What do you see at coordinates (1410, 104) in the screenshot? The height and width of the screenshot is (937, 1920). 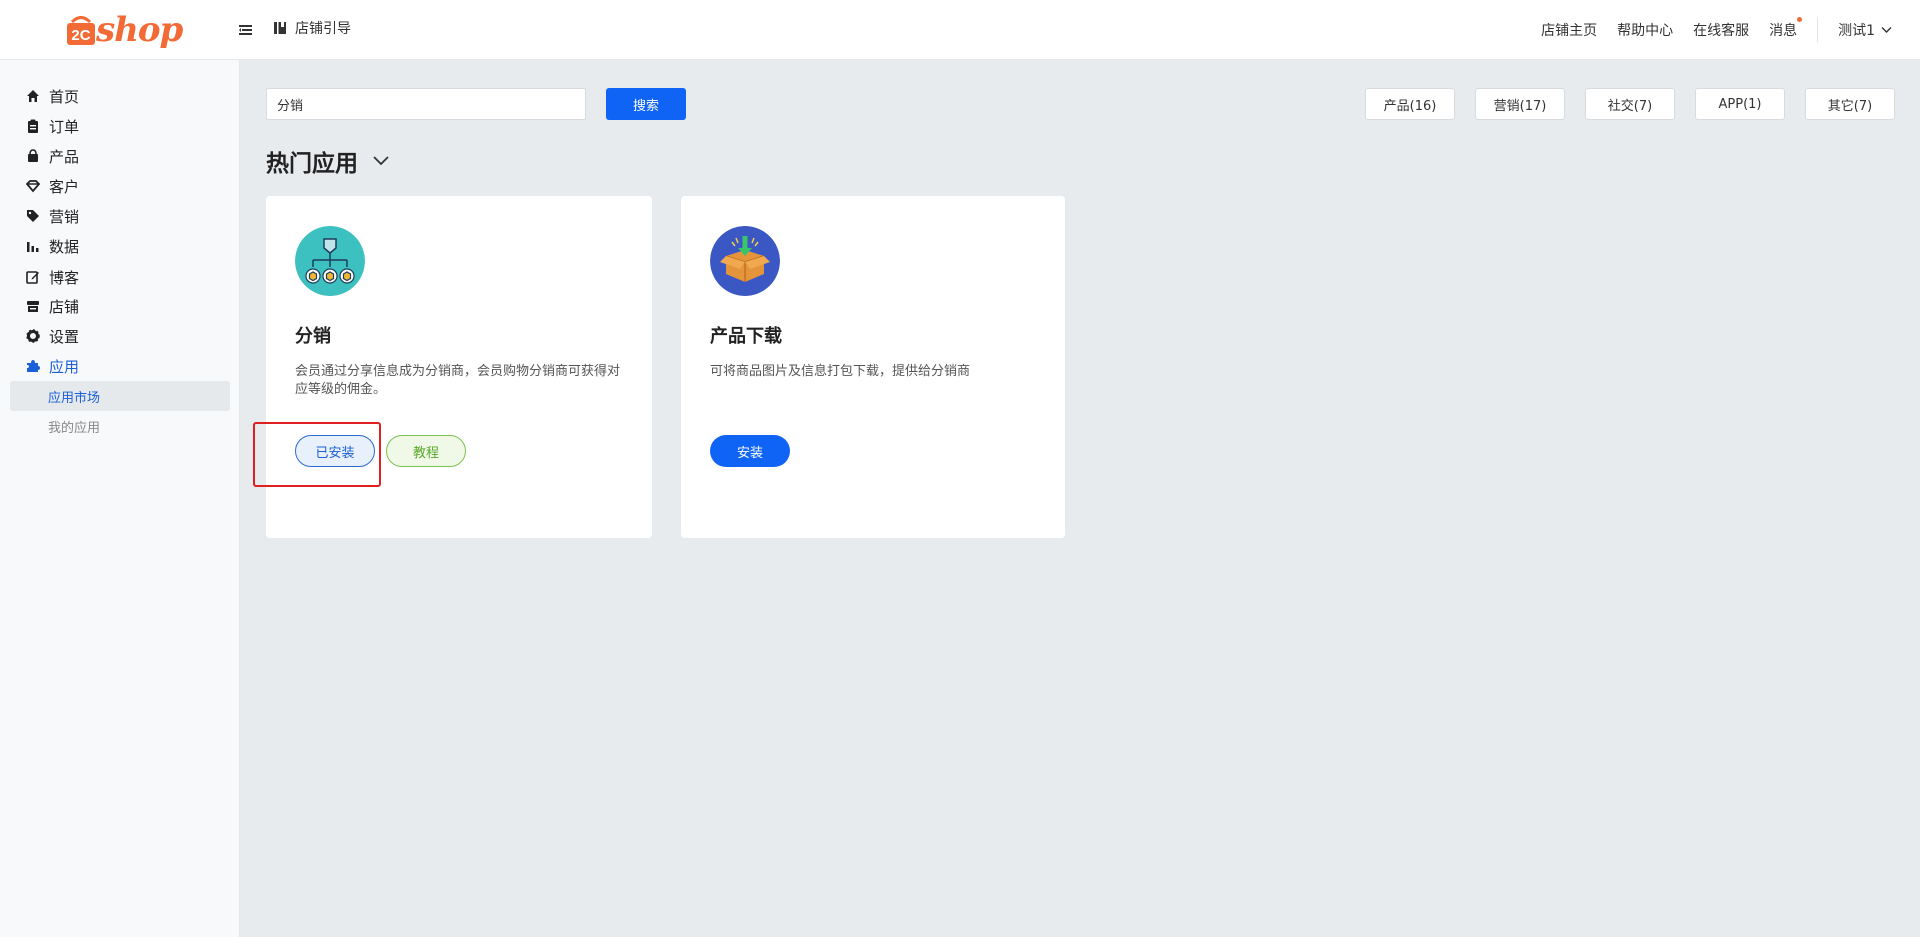 I see `category-products-button: 产品(16)` at bounding box center [1410, 104].